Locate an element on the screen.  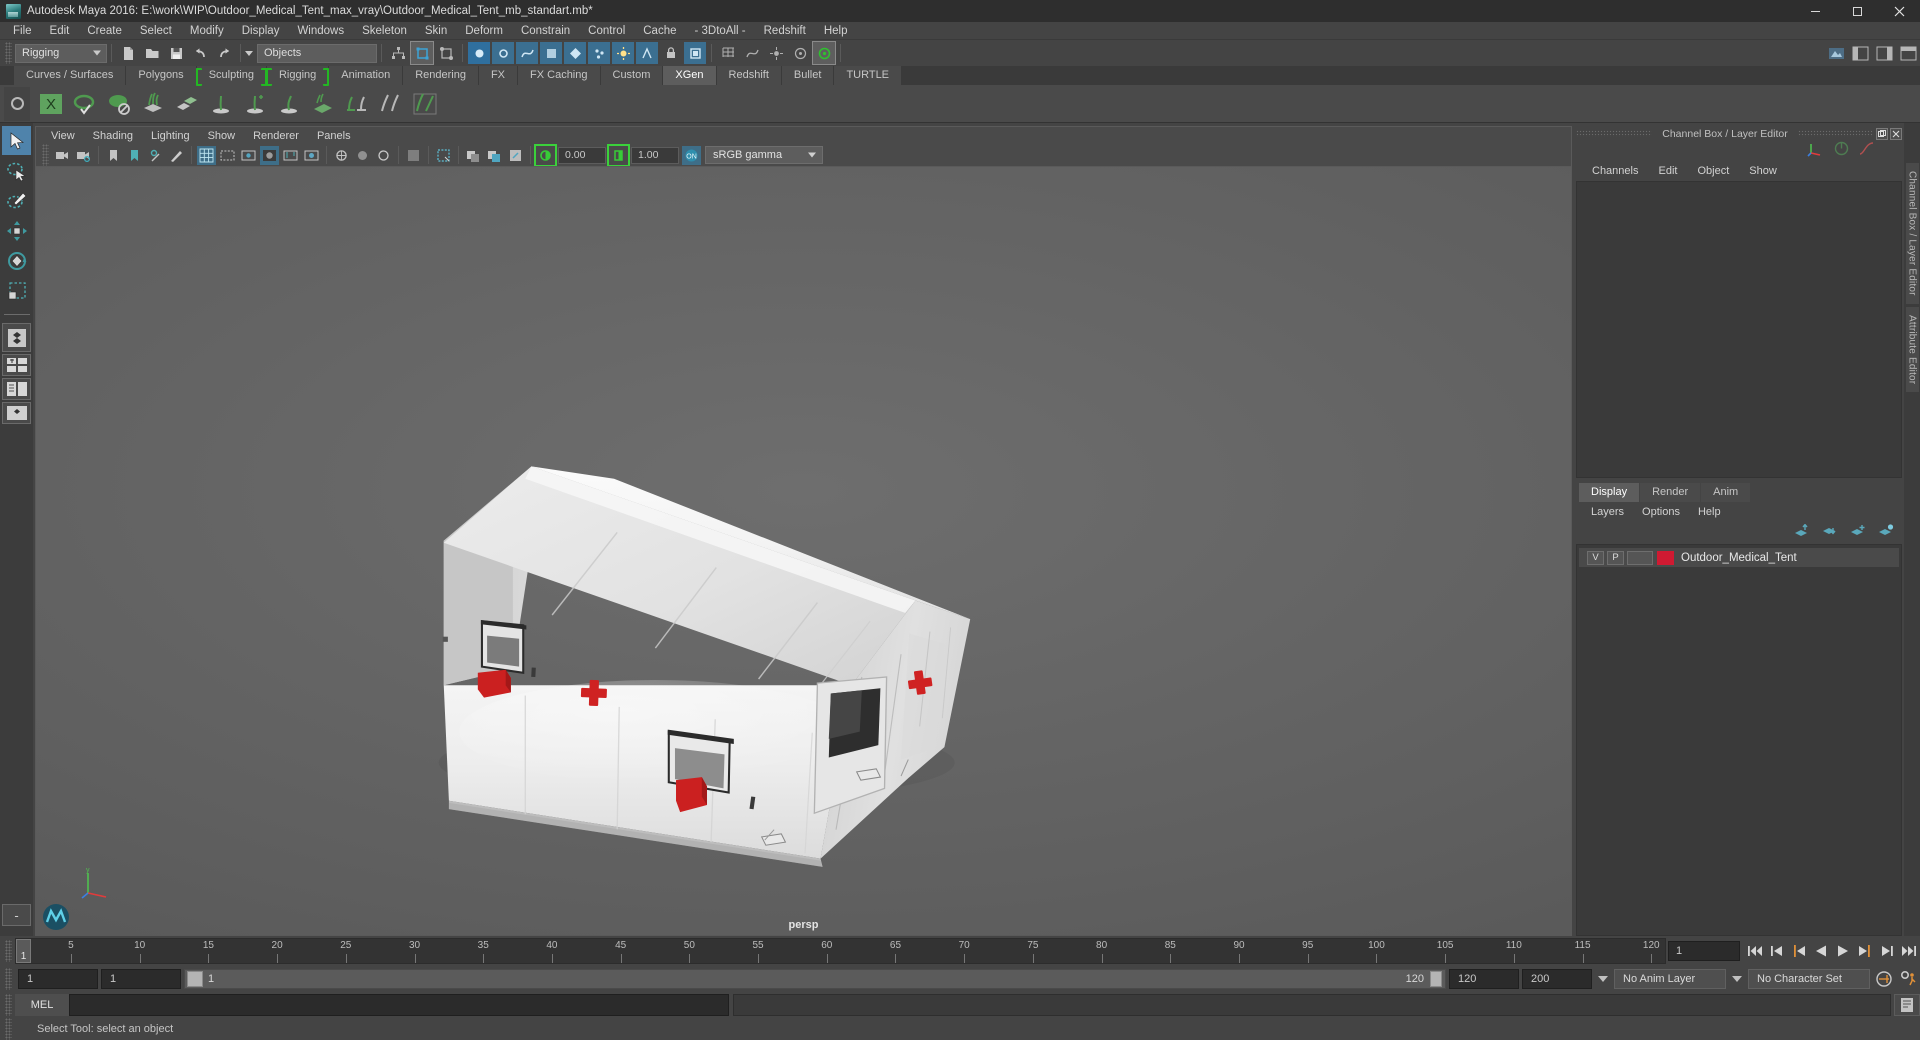
gamma-value-field: 1.00 is located at coordinates (655, 155).